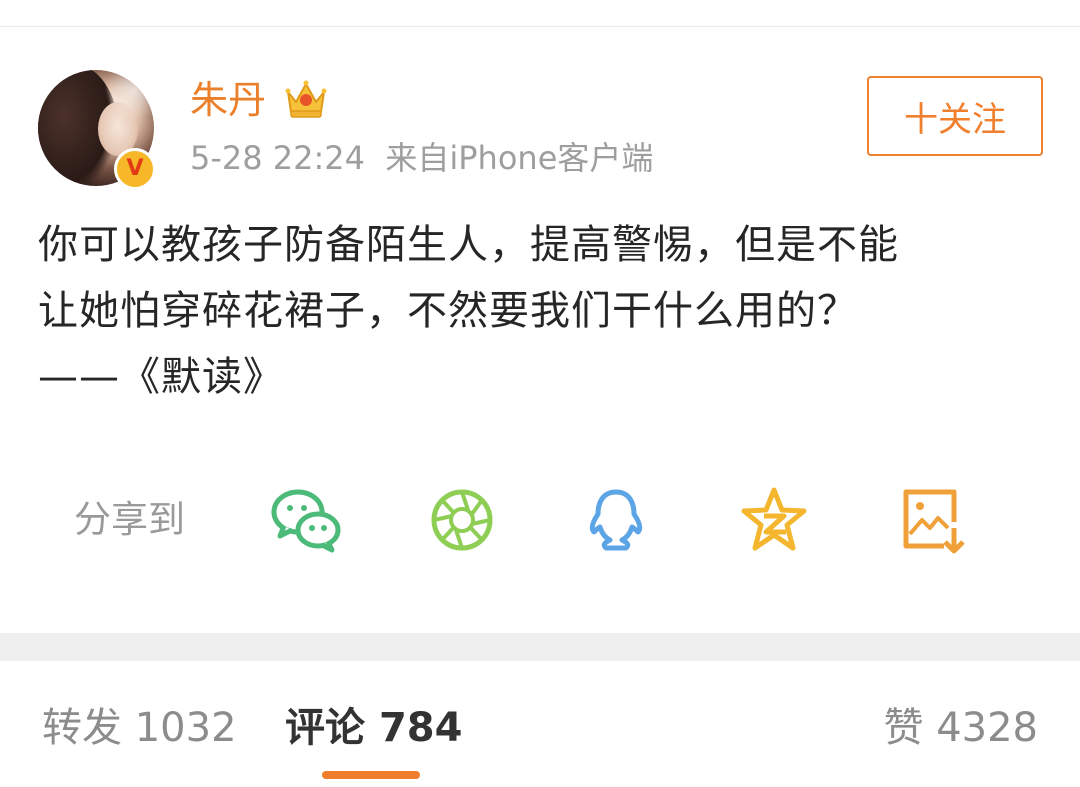  Describe the element at coordinates (540, 26) in the screenshot. I see `top-divider` at that location.